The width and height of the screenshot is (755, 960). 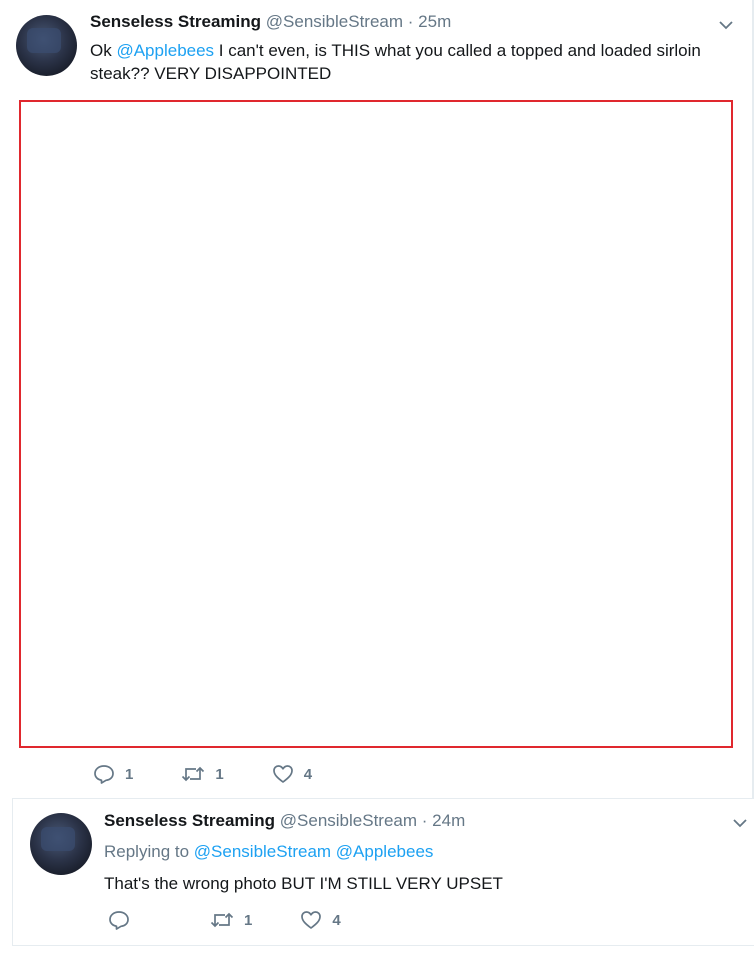 I want to click on replying-to-link-2: @Applebees, so click(x=385, y=851).